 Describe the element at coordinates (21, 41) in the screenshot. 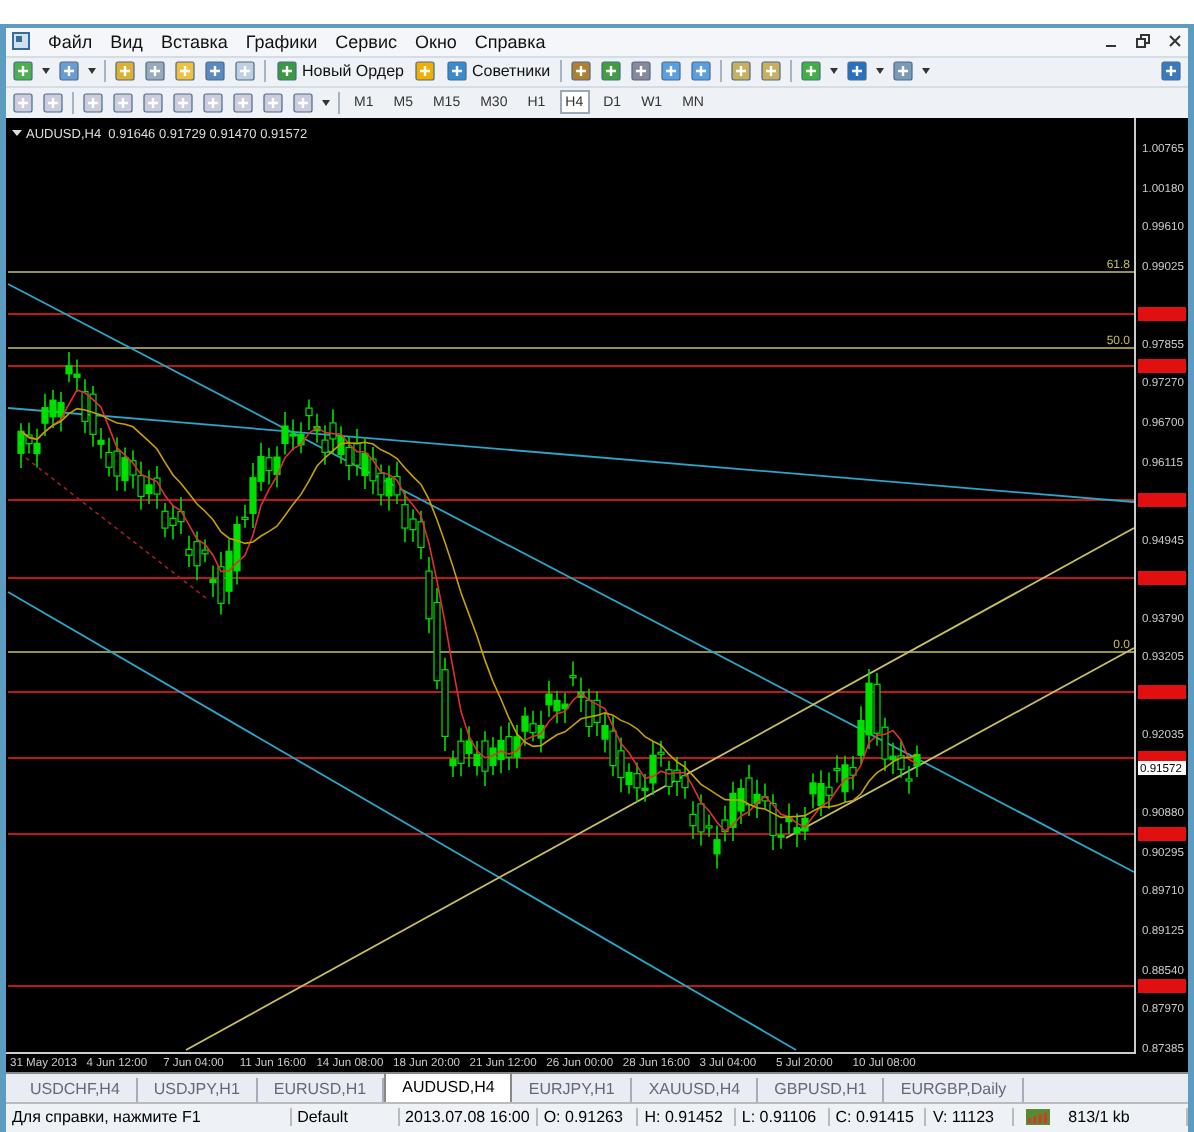

I see `app-icon` at that location.